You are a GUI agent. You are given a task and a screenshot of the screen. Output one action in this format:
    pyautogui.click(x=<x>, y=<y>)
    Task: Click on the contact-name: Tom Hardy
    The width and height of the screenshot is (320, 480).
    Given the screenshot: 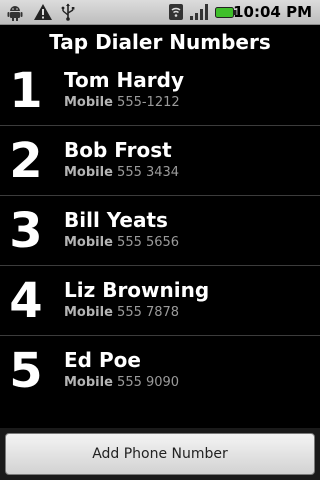 What is the action you would take?
    pyautogui.click(x=124, y=80)
    